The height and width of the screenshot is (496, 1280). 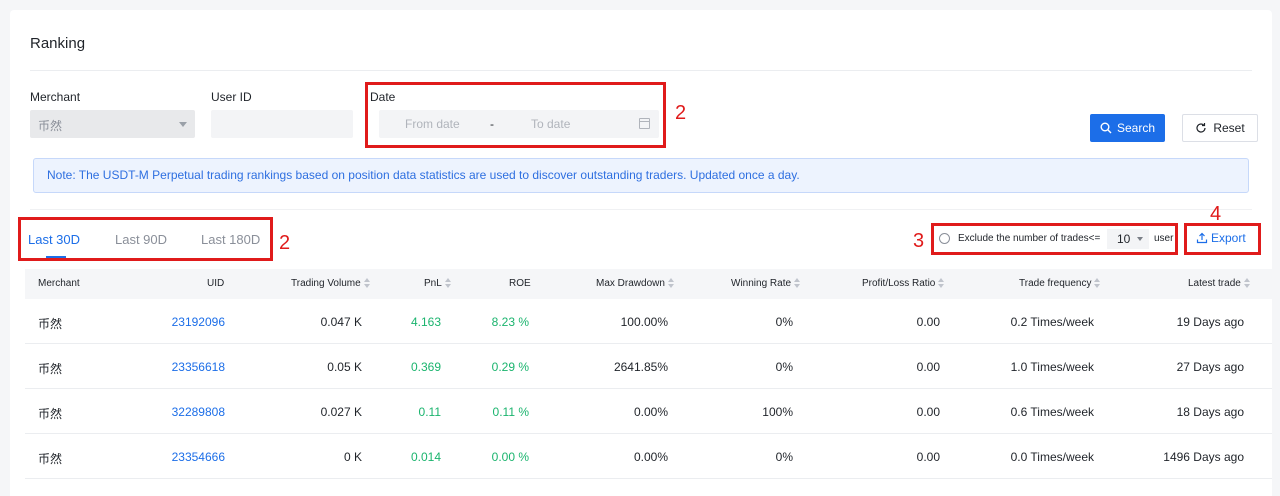 I want to click on cell-max-drawdown: 100.00%, so click(x=644, y=322).